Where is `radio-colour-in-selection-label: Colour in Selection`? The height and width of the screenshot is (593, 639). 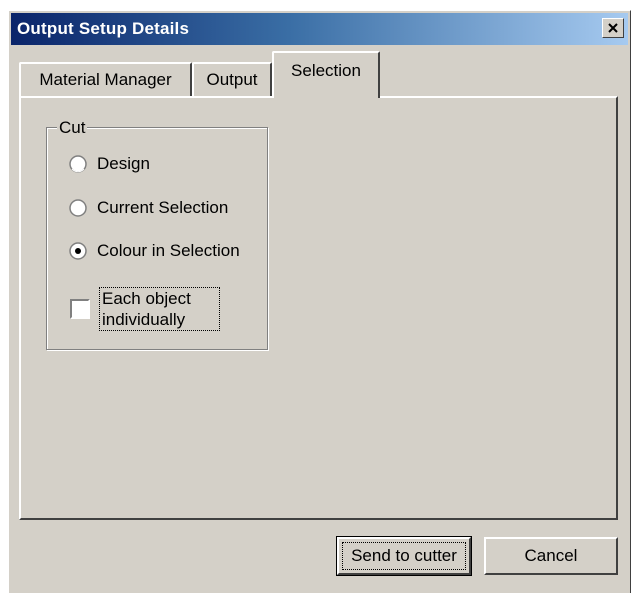
radio-colour-in-selection-label: Colour in Selection is located at coordinates (168, 250).